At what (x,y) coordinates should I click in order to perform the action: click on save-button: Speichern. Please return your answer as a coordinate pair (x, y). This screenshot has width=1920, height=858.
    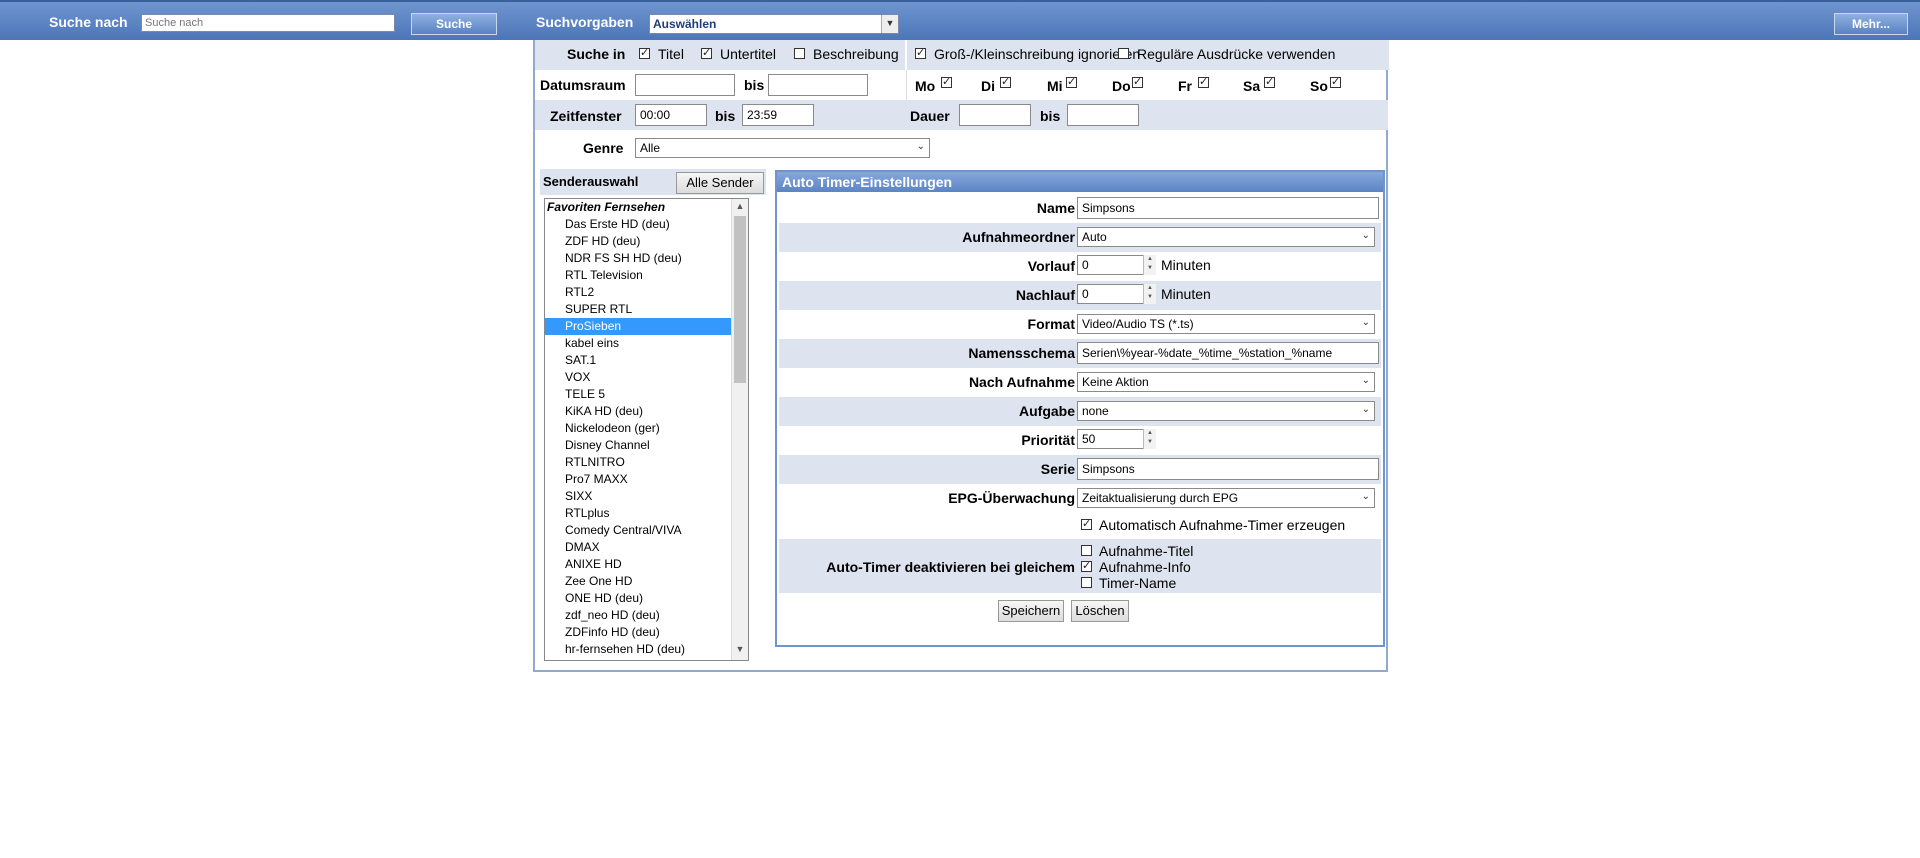
    Looking at the image, I should click on (1031, 611).